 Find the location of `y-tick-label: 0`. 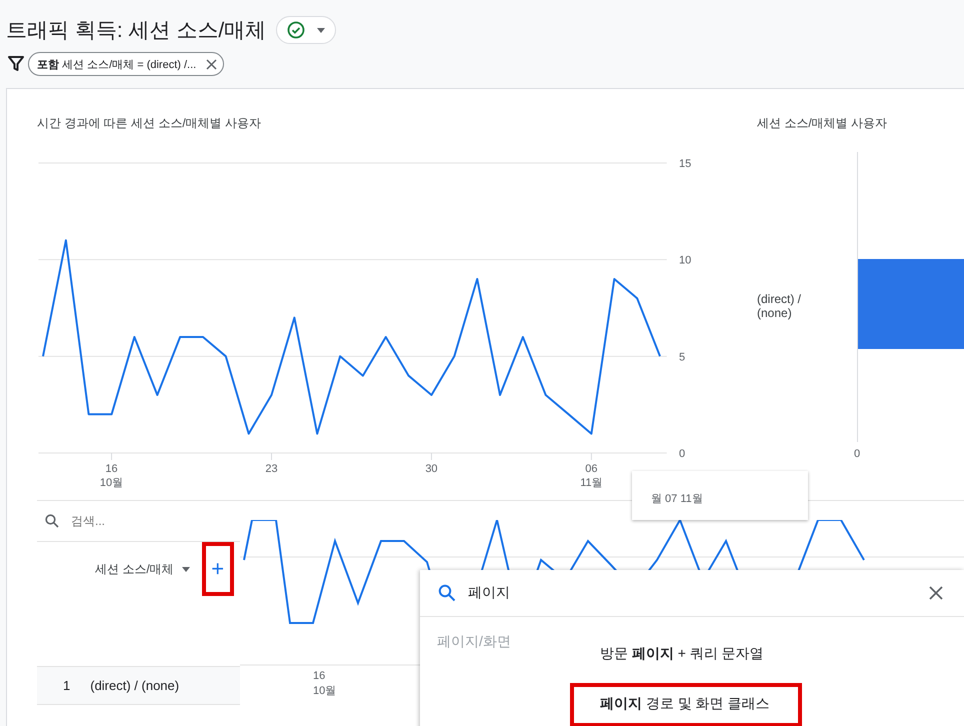

y-tick-label: 0 is located at coordinates (682, 454).